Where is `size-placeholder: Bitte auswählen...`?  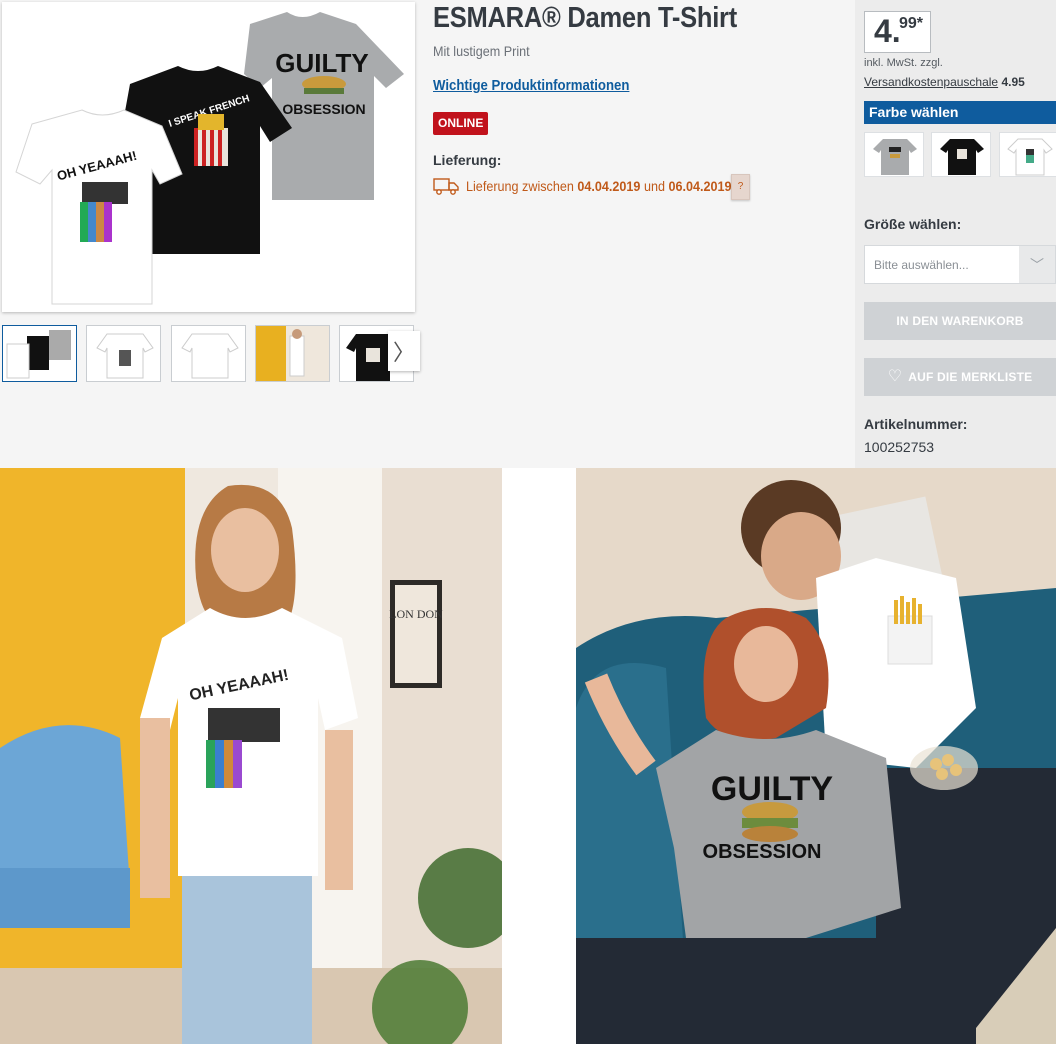
size-placeholder: Bitte auswählen... is located at coordinates (921, 265).